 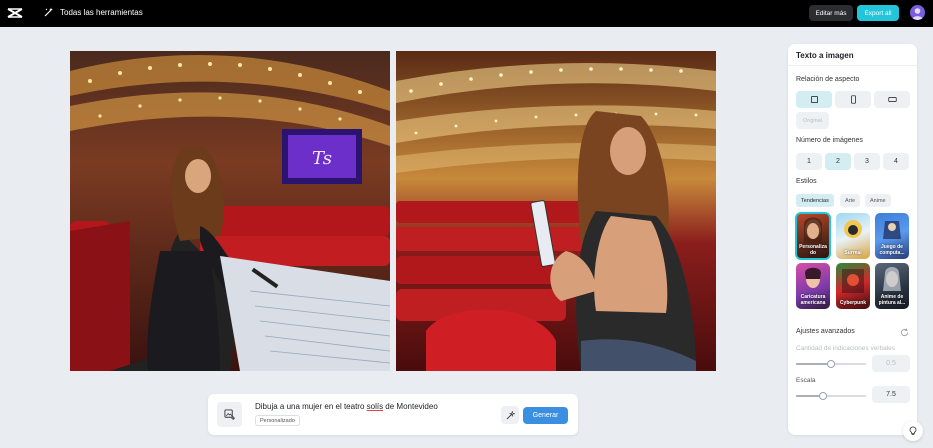 I want to click on portrait-ratio-icon, so click(x=853, y=99).